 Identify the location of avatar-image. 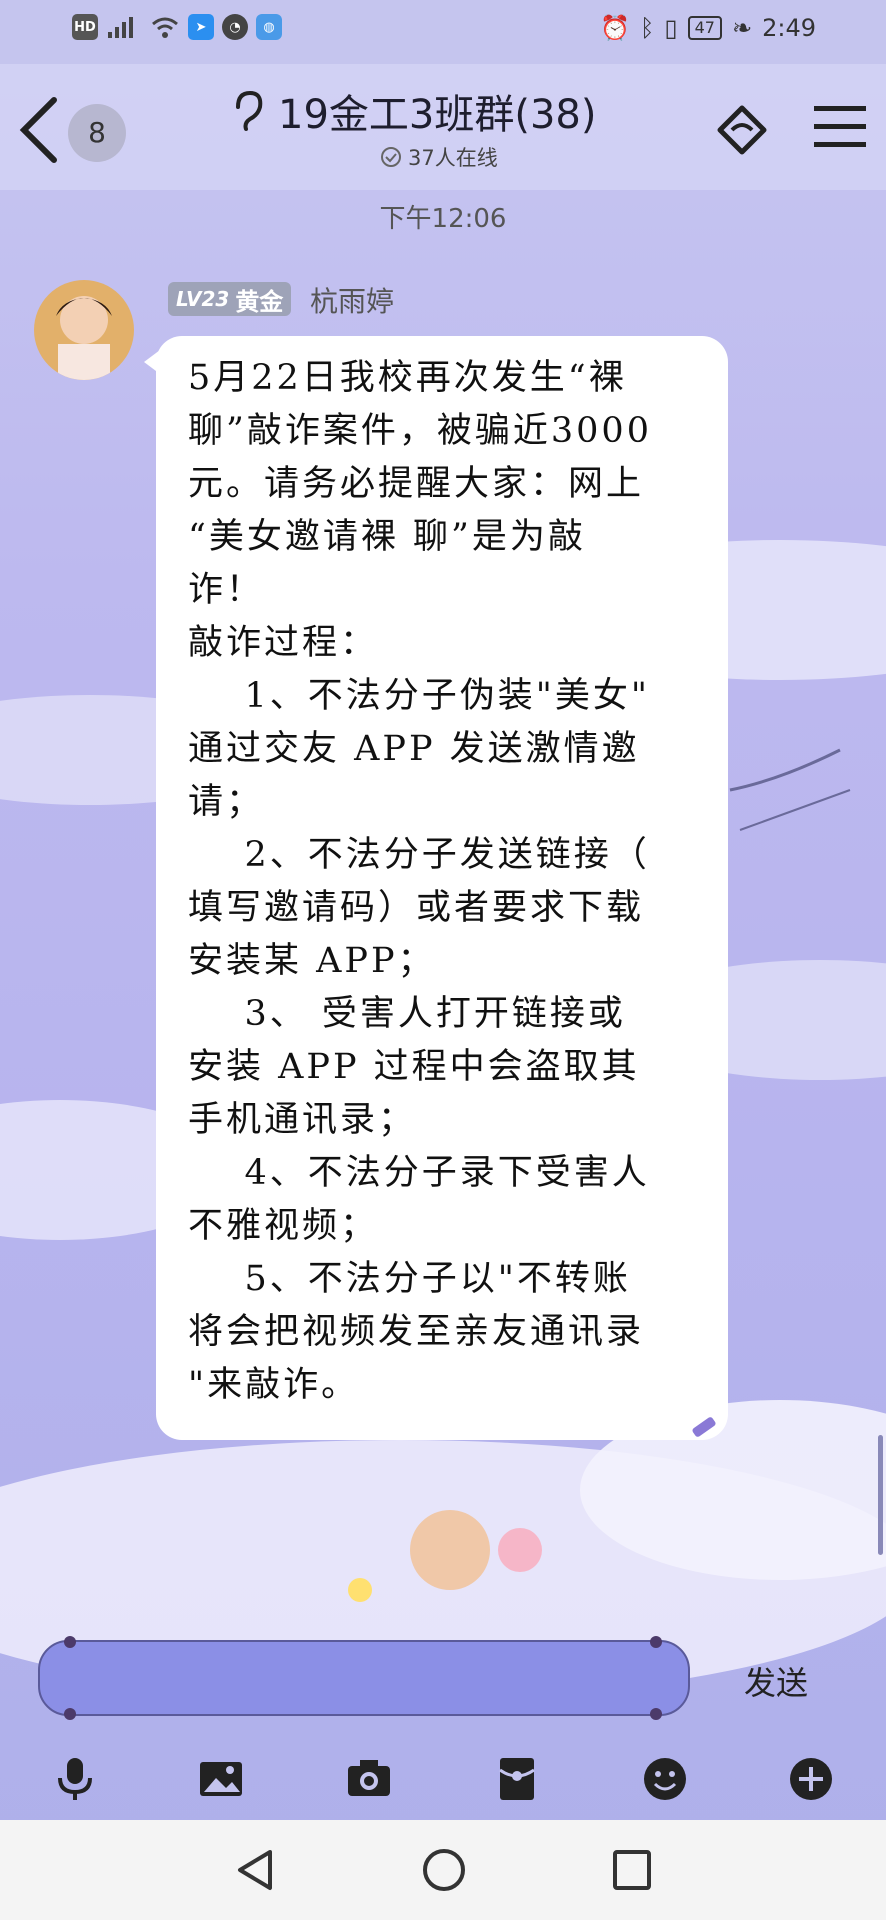
(84, 330).